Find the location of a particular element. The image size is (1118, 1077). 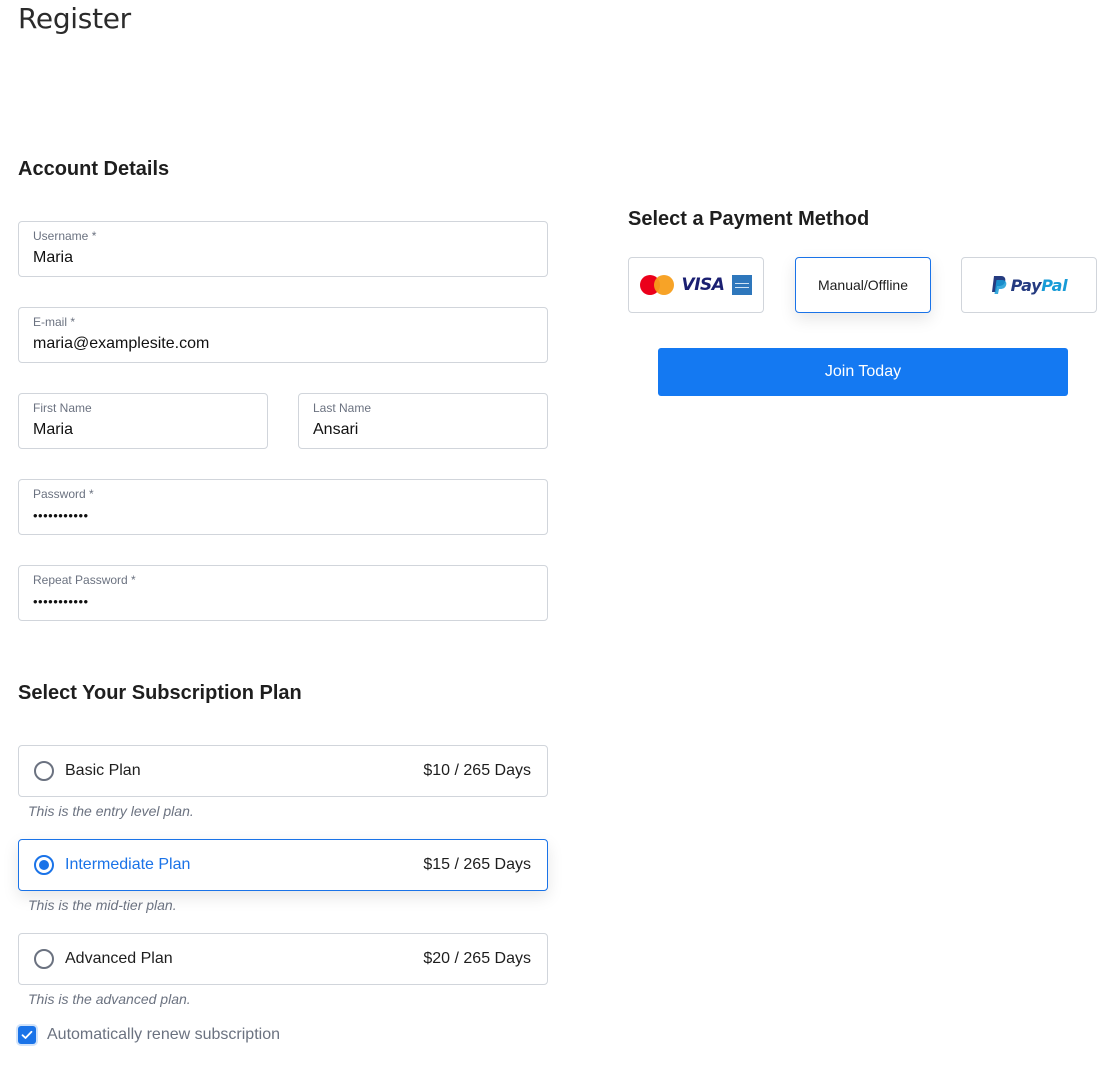

payment-option-paypal: PayPal is located at coordinates (1029, 285).